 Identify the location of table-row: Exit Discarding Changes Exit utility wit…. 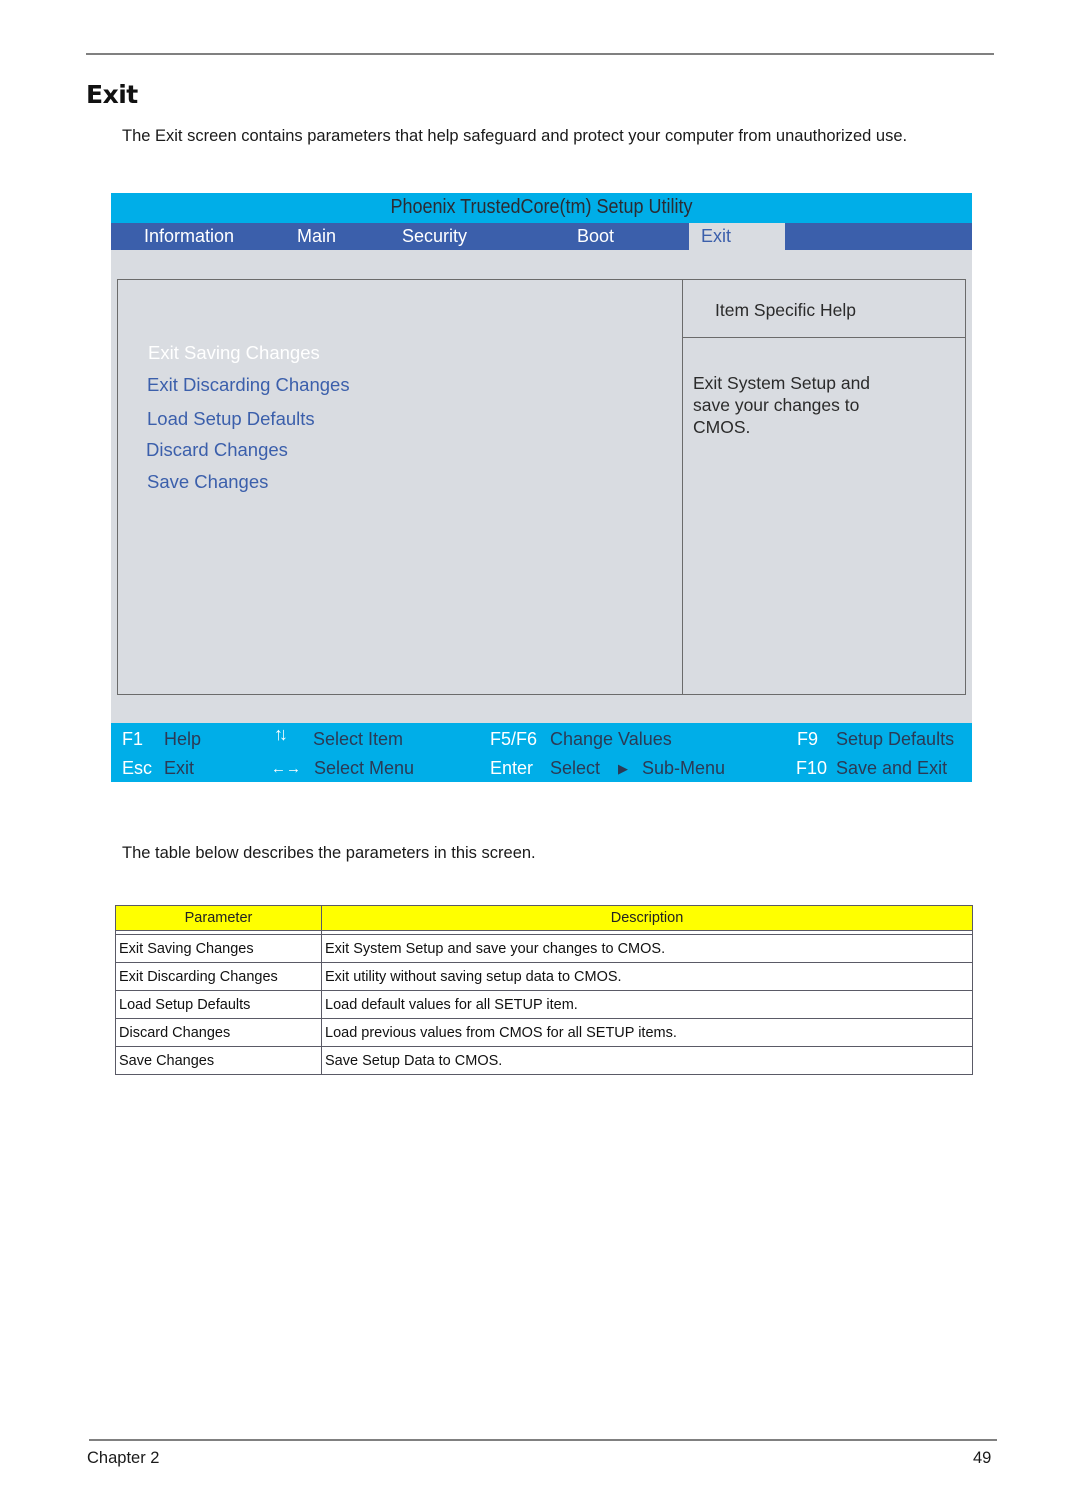
(544, 976).